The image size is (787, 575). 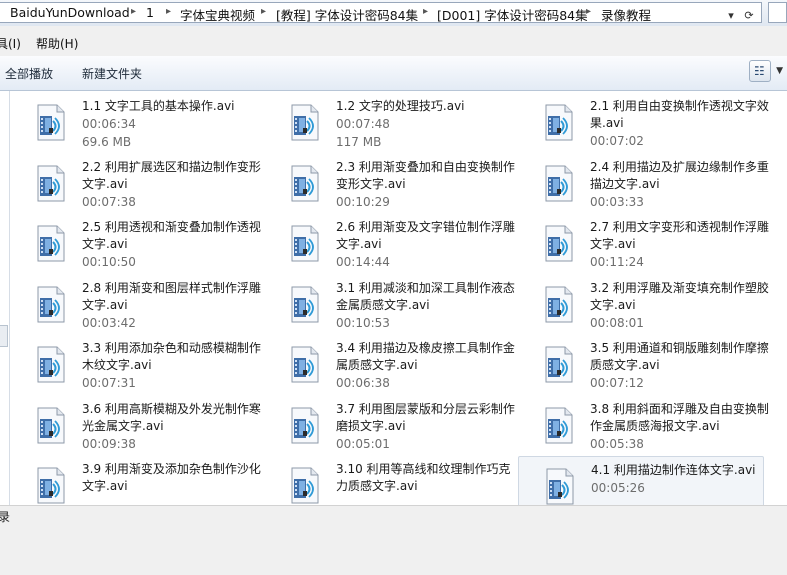 I want to click on navigation-pane, so click(x=5, y=298).